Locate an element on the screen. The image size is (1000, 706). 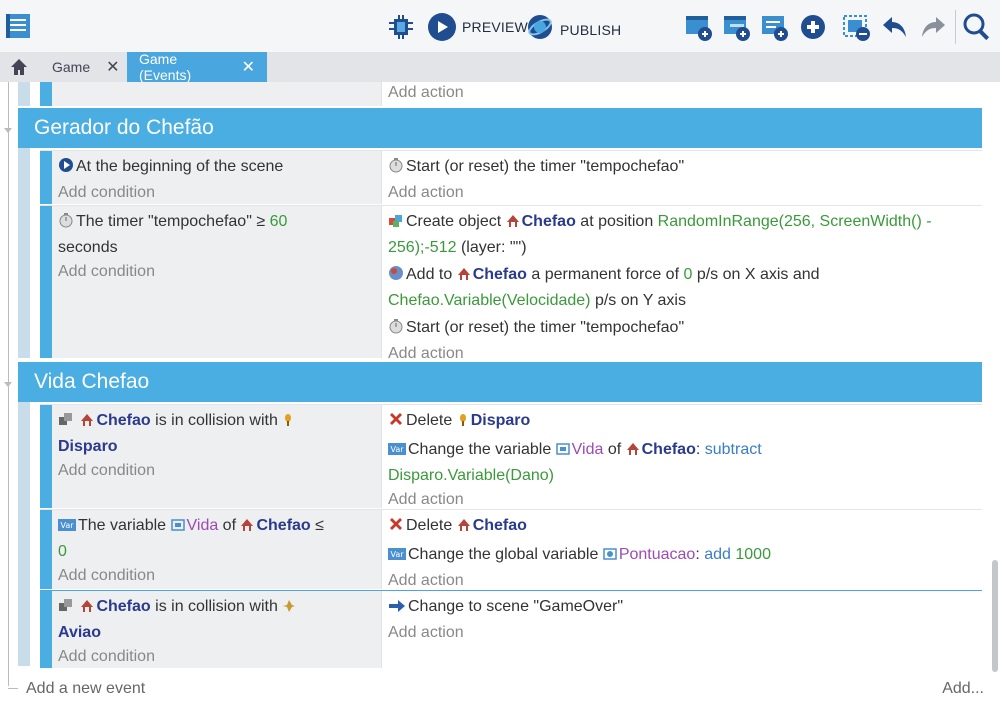
tab-game-events: Game (Events) ✕ is located at coordinates (197, 67).